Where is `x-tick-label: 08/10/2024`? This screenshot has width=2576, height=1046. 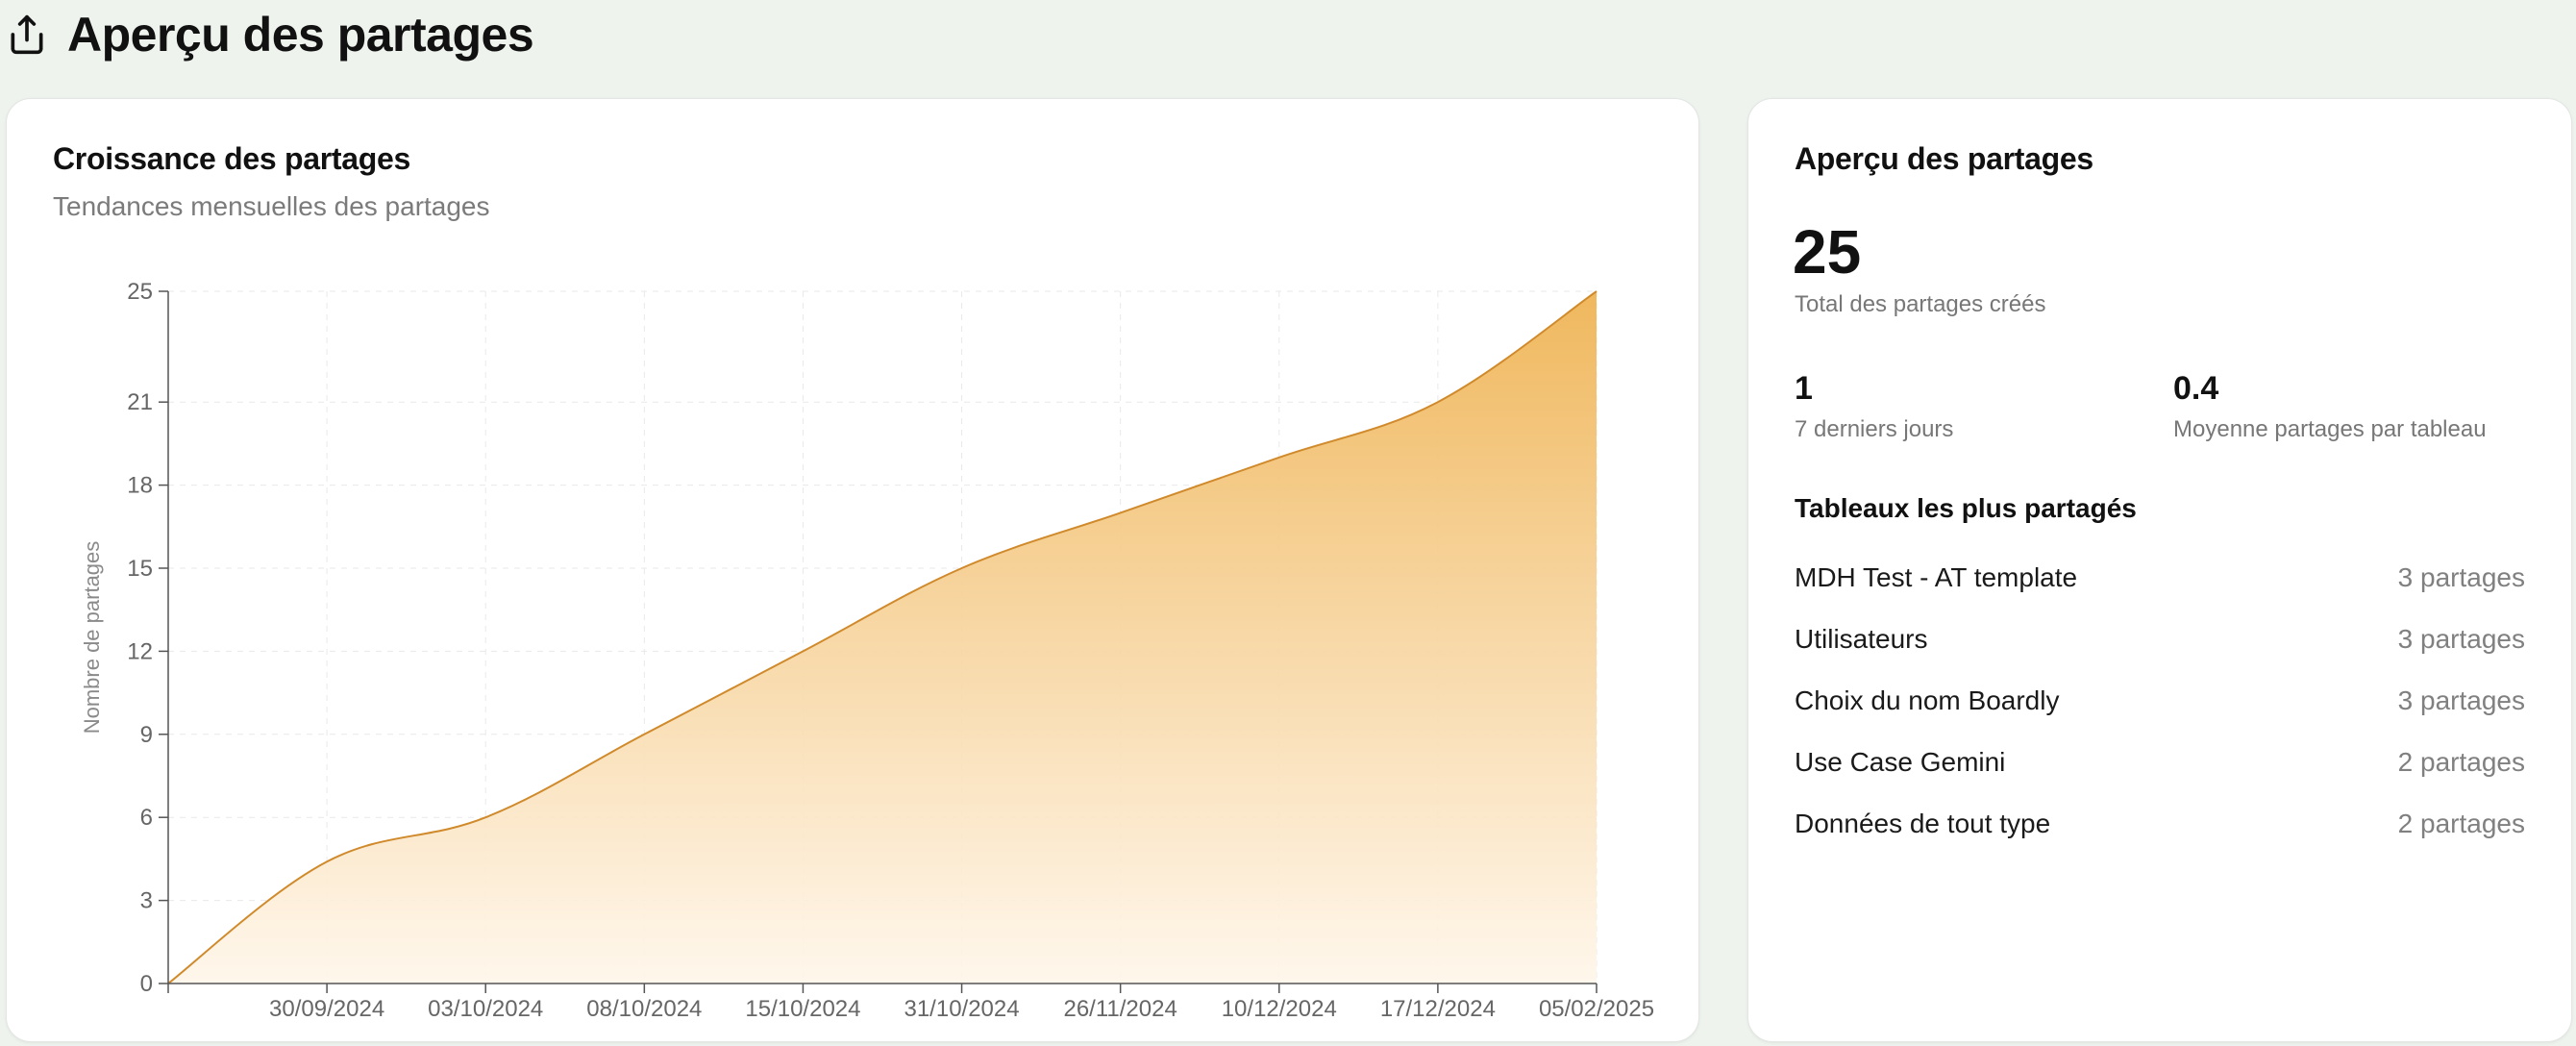 x-tick-label: 08/10/2024 is located at coordinates (644, 1009).